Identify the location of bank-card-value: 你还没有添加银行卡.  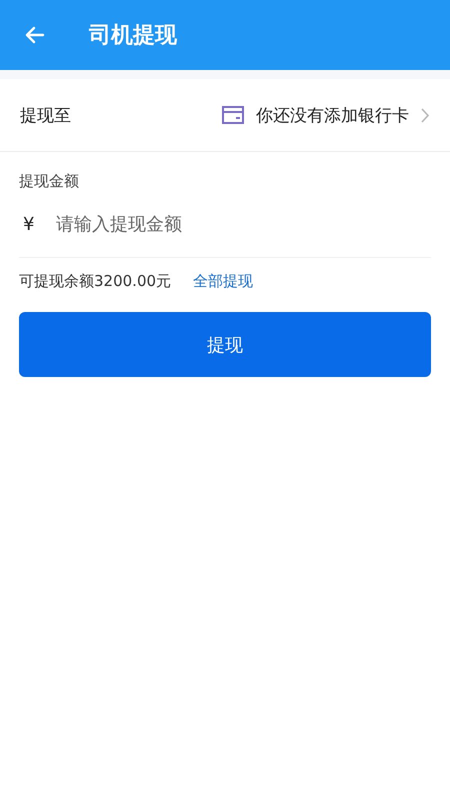
(332, 115).